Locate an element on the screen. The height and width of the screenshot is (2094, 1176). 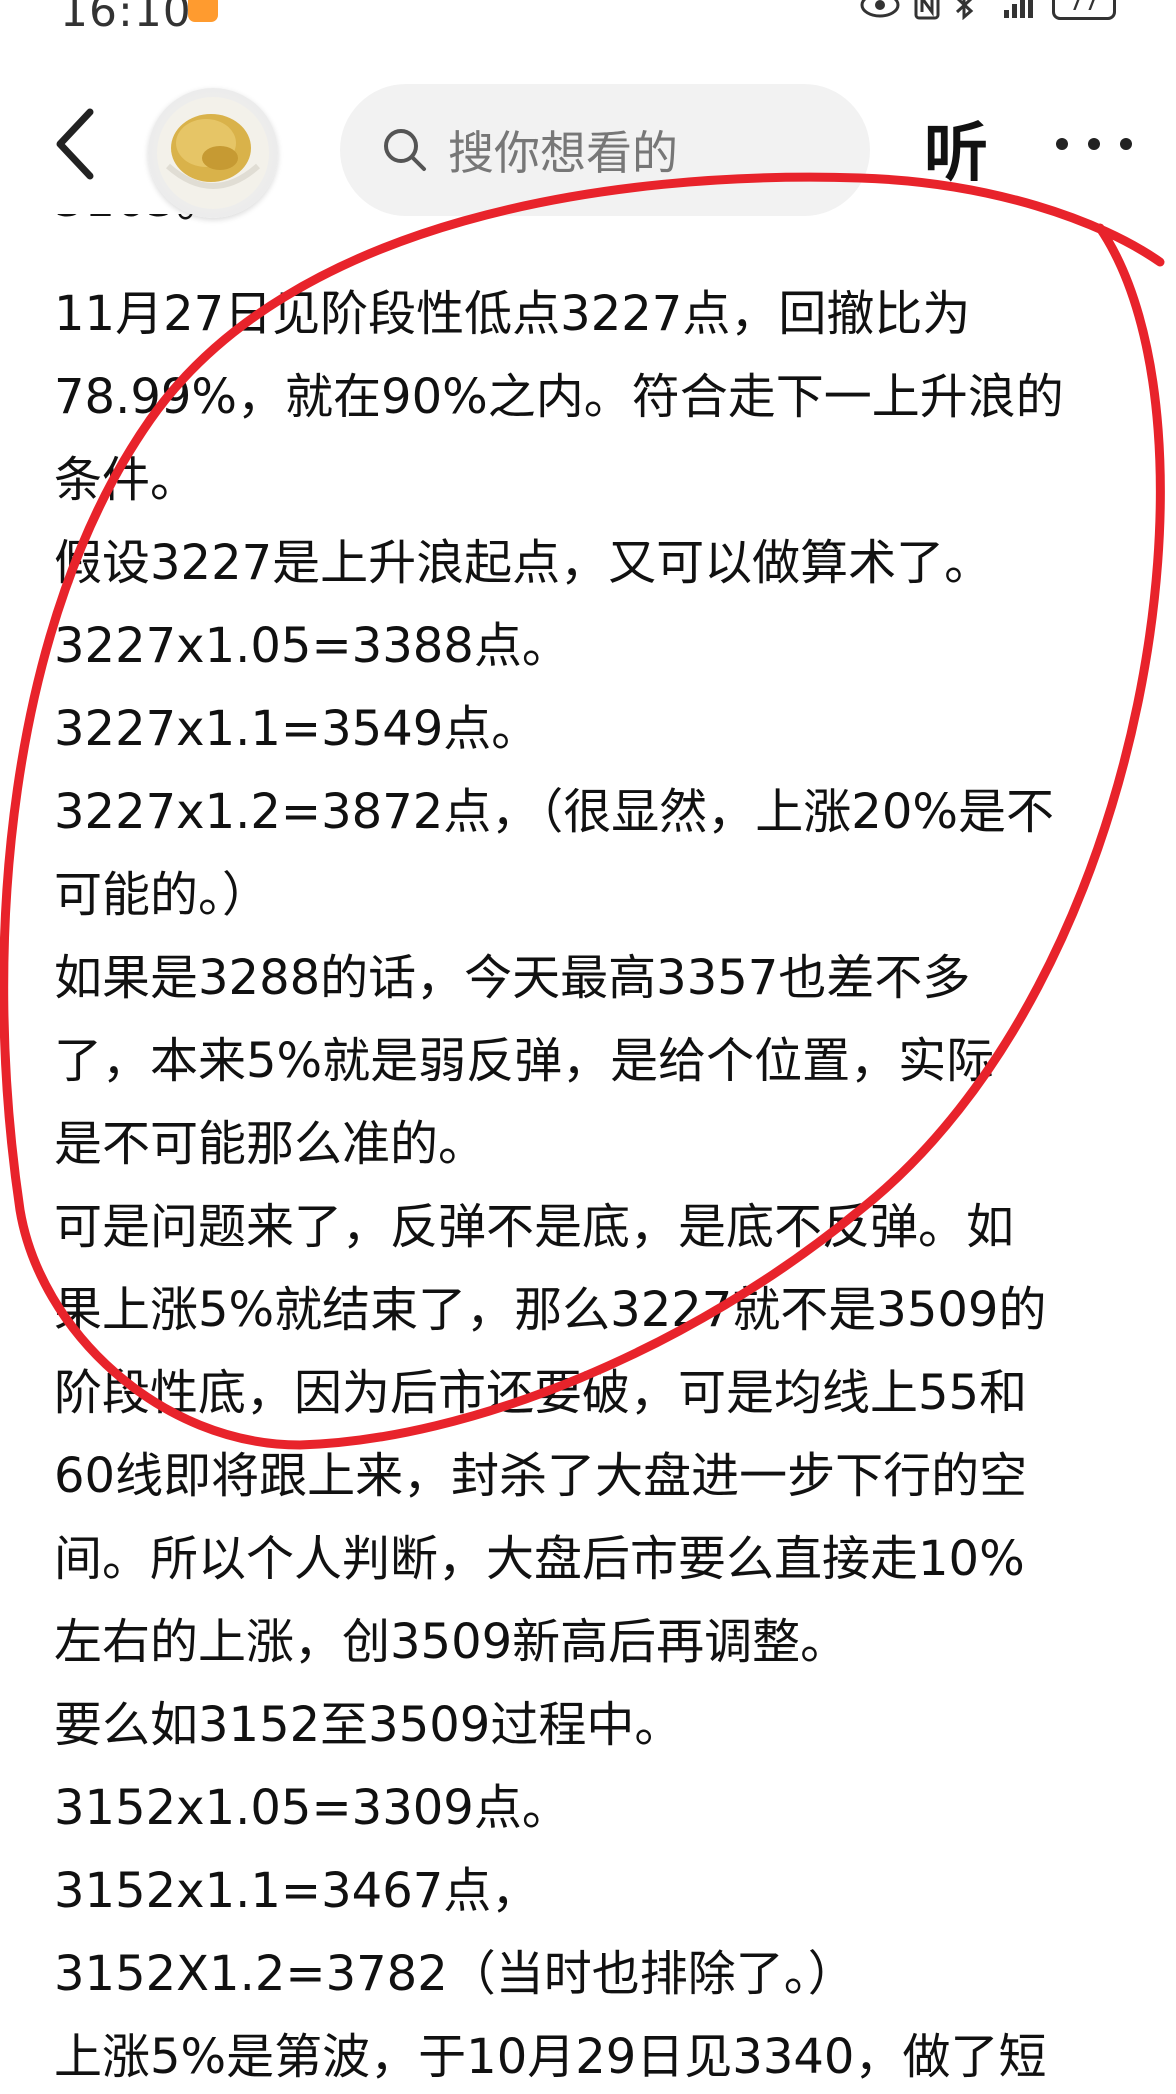
back-icon is located at coordinates (75, 144).